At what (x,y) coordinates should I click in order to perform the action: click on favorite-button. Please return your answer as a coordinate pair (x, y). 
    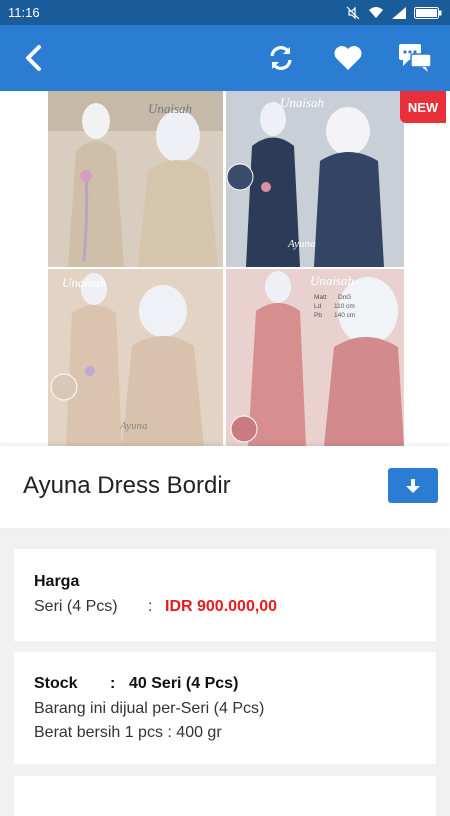
    Looking at the image, I should click on (348, 58).